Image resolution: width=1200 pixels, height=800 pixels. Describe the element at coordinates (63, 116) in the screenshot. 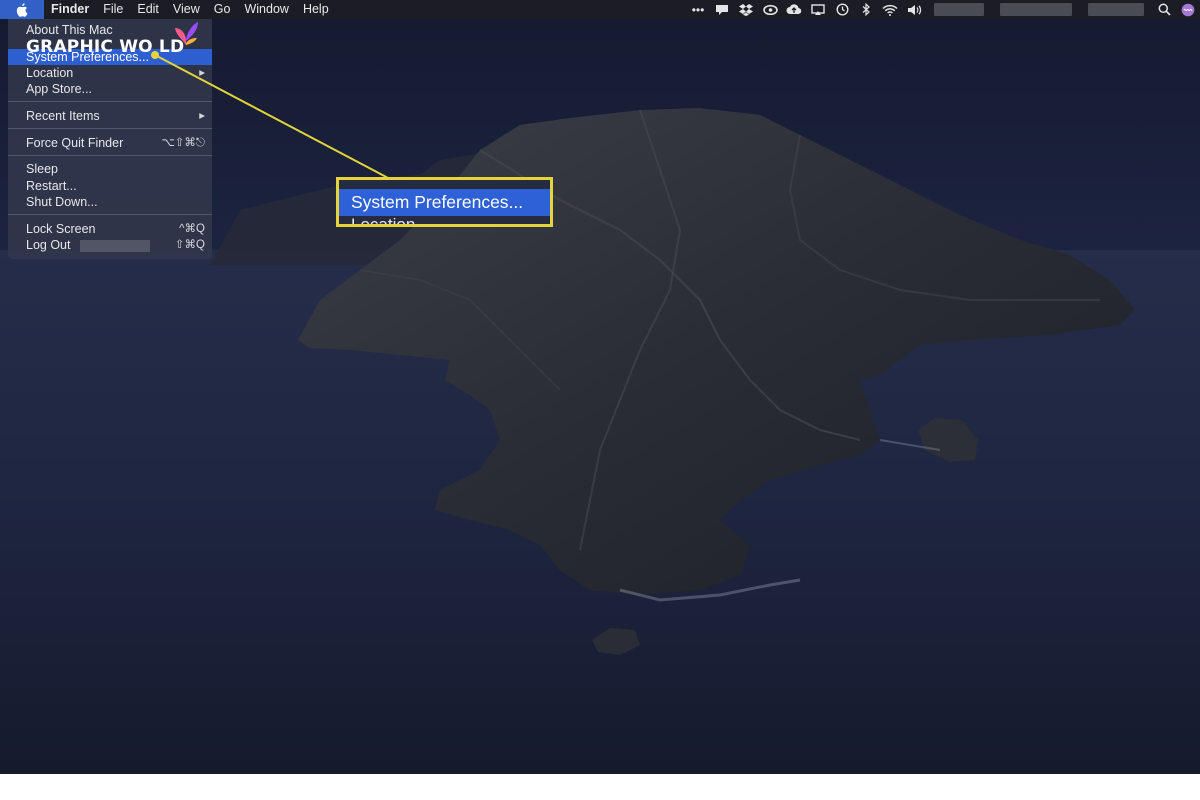

I see `menu-item-label: Recent Items` at that location.